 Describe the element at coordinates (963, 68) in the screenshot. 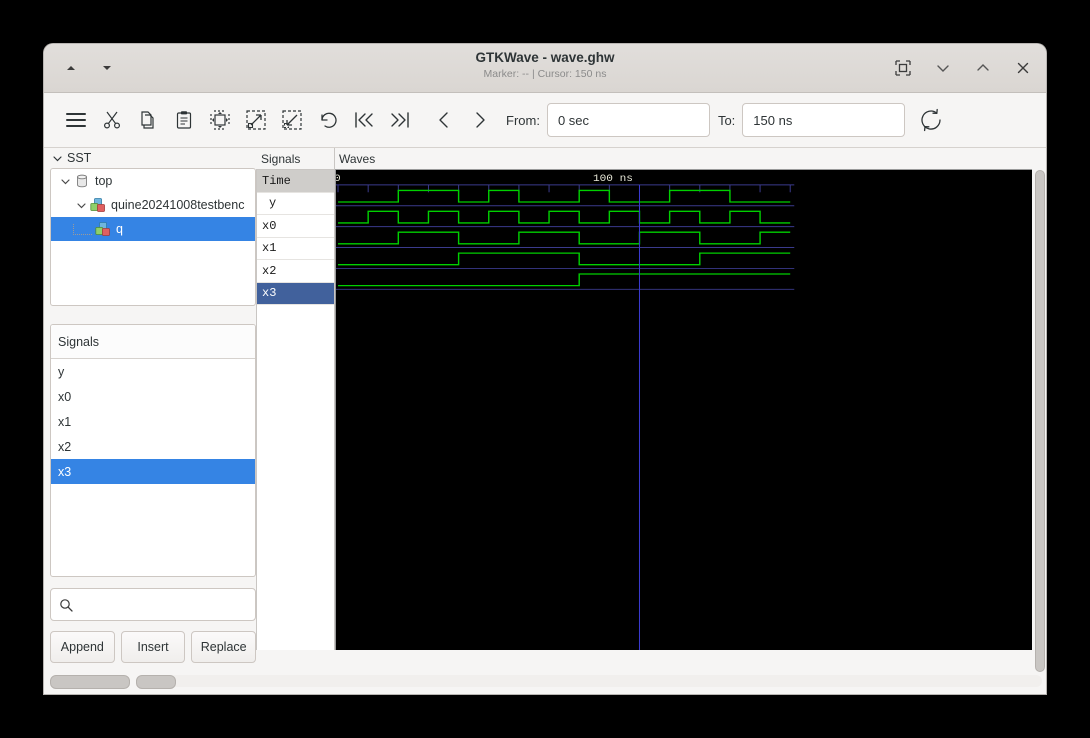

I see `titlebar-right-controls` at that location.